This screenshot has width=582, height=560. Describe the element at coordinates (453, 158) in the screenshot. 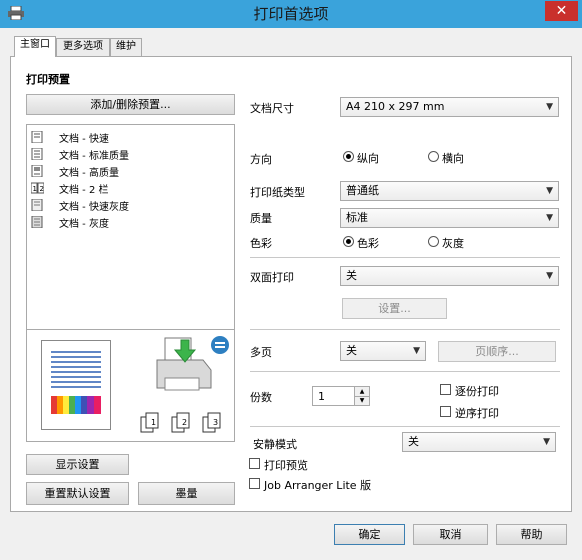

I see `orientation-landscape-label: 横向` at that location.